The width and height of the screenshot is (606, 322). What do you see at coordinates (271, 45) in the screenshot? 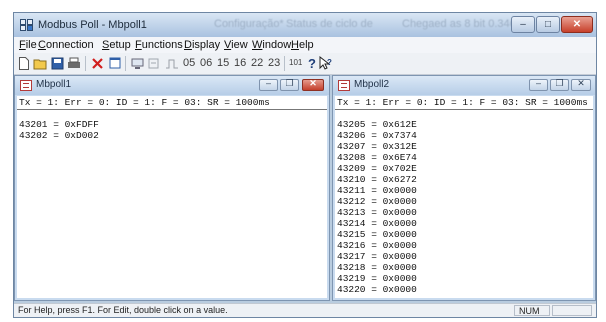
I see `menu-window: Window` at bounding box center [271, 45].